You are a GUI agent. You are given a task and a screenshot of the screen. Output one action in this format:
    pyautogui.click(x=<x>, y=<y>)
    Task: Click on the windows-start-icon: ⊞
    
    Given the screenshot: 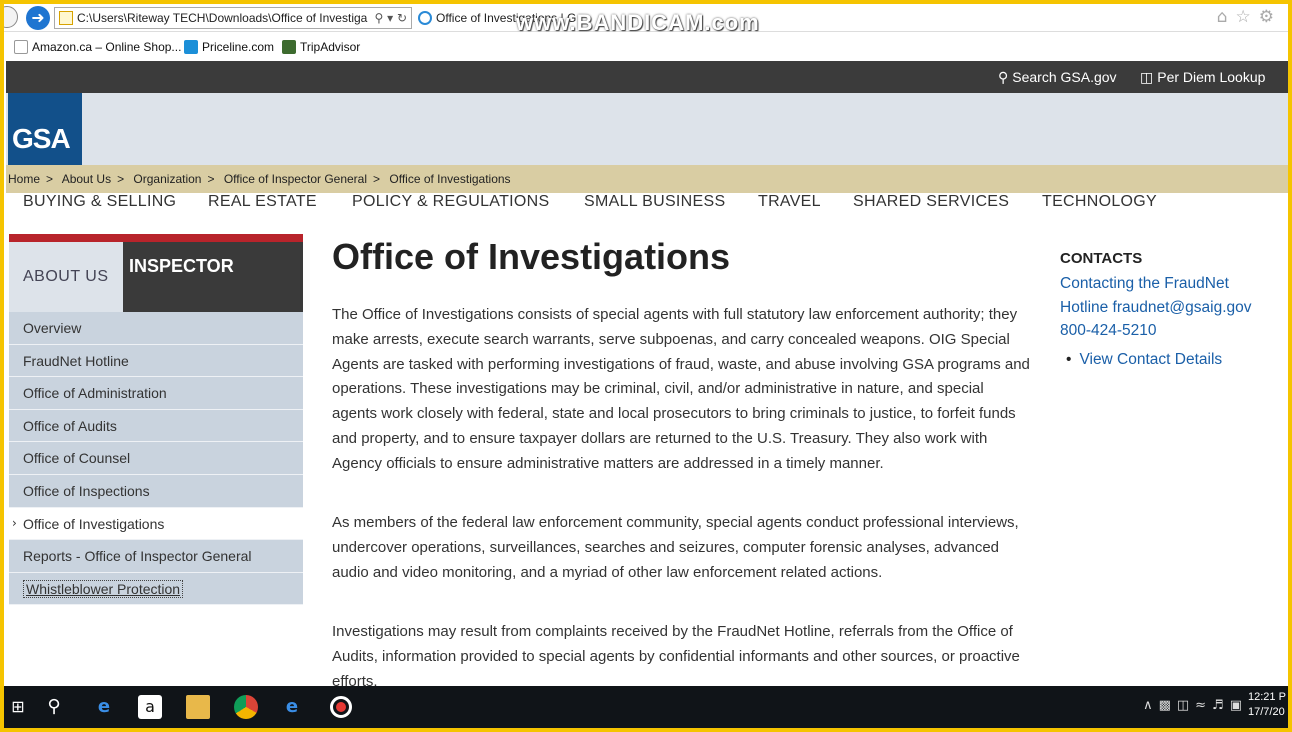 What is the action you would take?
    pyautogui.click(x=18, y=707)
    